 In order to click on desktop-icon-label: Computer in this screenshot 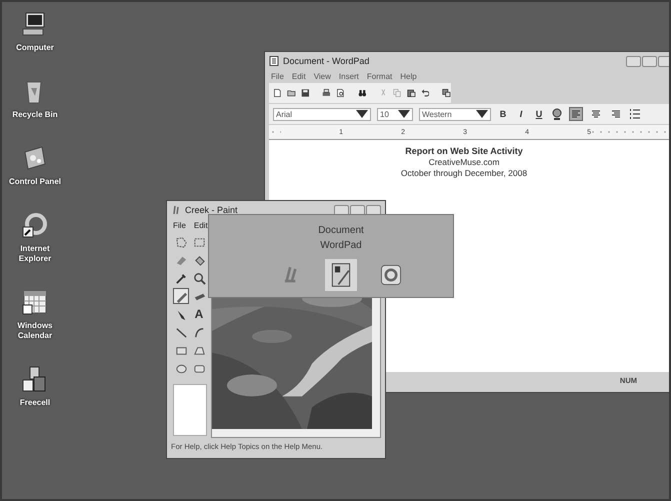, I will do `click(35, 48)`.